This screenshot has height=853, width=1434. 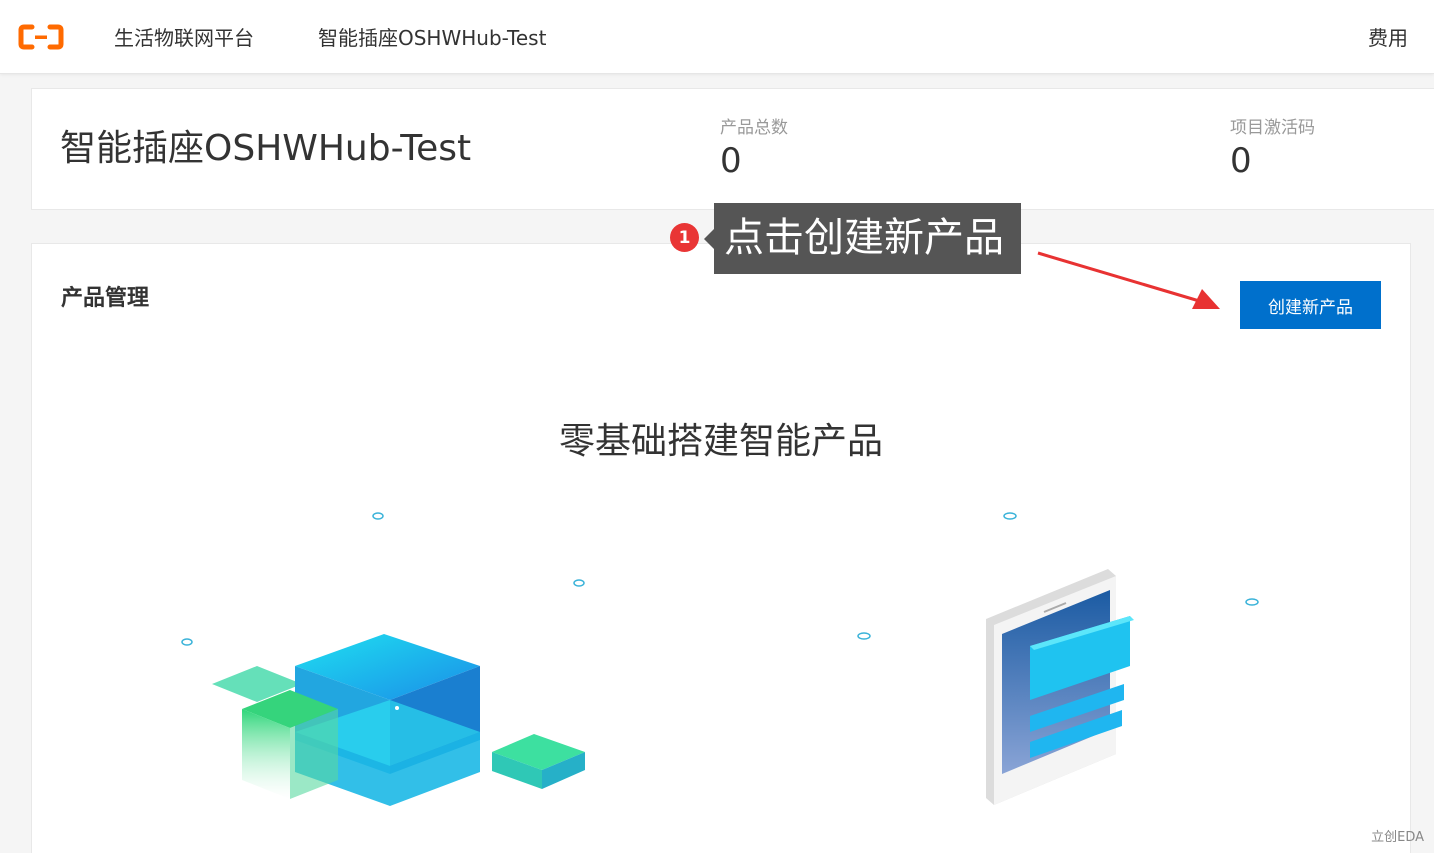 What do you see at coordinates (684, 237) in the screenshot?
I see `step-badge: 1` at bounding box center [684, 237].